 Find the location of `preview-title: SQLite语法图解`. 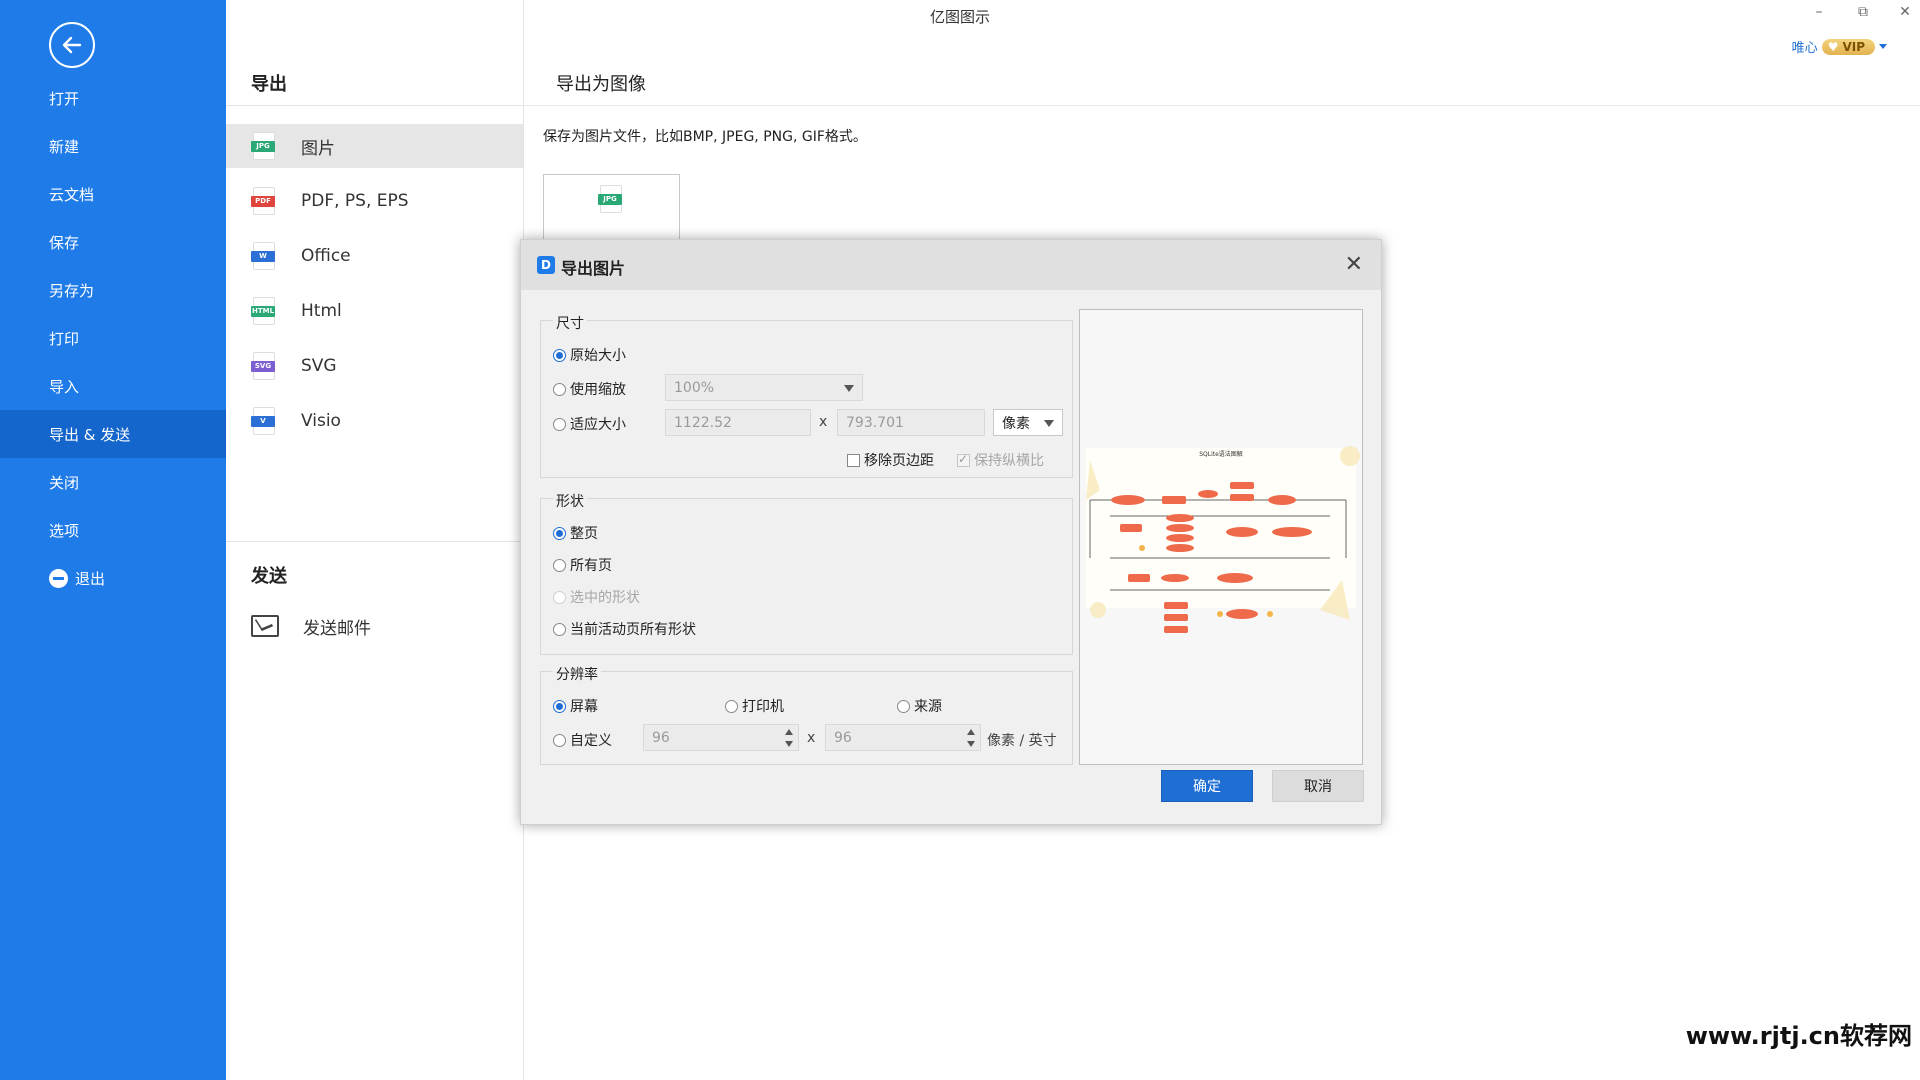

preview-title: SQLite语法图解 is located at coordinates (1221, 454).